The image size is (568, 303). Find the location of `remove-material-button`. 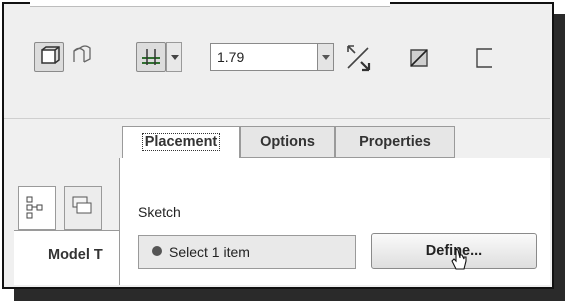

remove-material-button is located at coordinates (420, 59).